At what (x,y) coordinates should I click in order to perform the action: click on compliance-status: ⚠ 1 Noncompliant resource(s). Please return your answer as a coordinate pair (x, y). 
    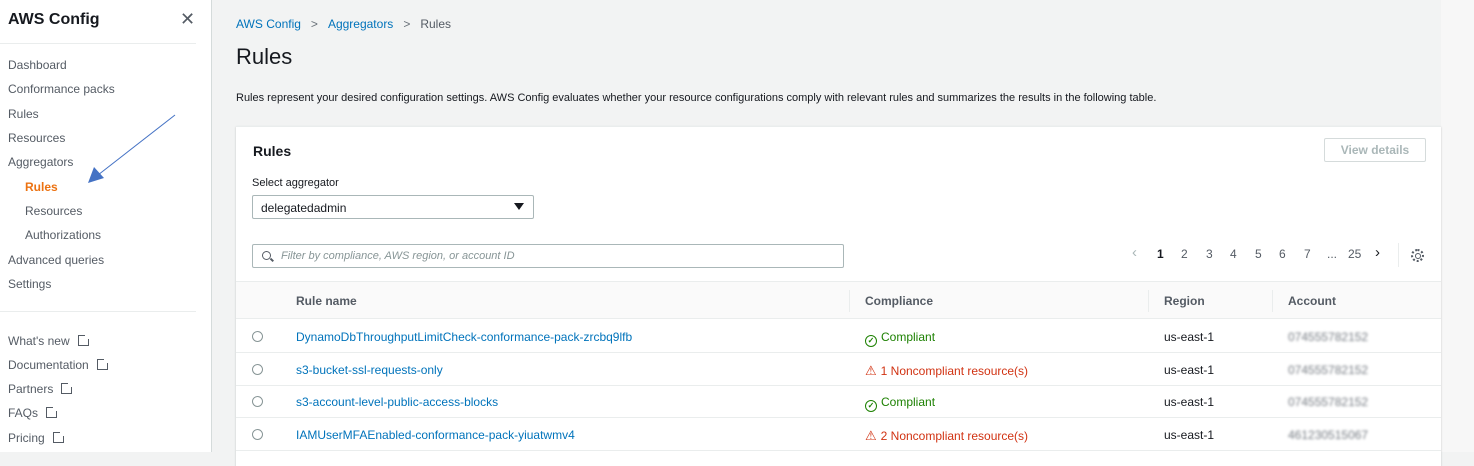
    Looking at the image, I should click on (946, 371).